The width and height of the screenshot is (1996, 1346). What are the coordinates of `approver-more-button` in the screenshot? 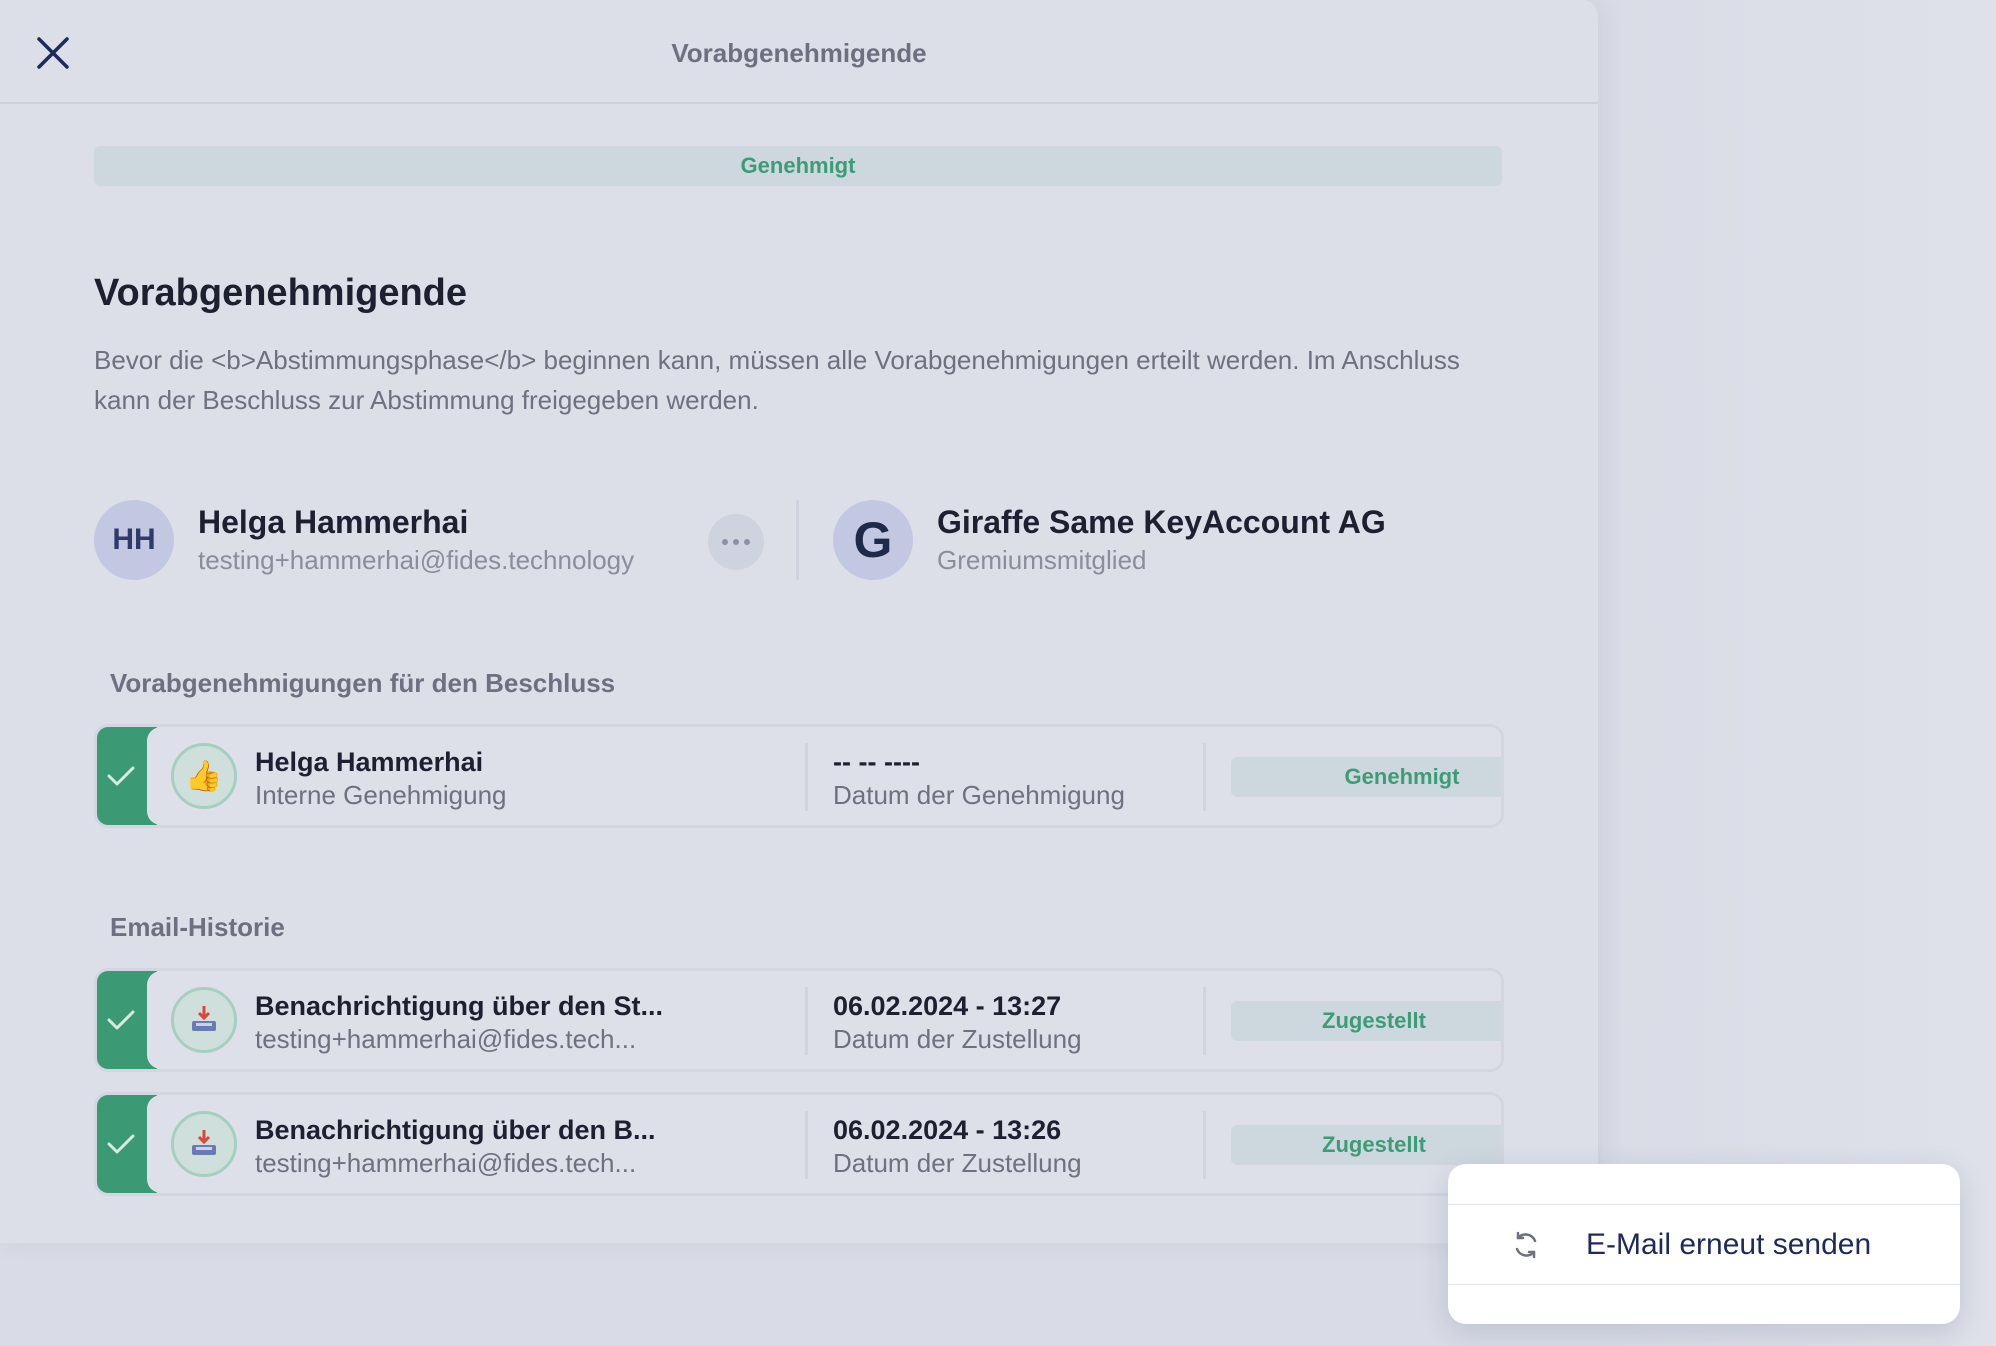 It's located at (736, 542).